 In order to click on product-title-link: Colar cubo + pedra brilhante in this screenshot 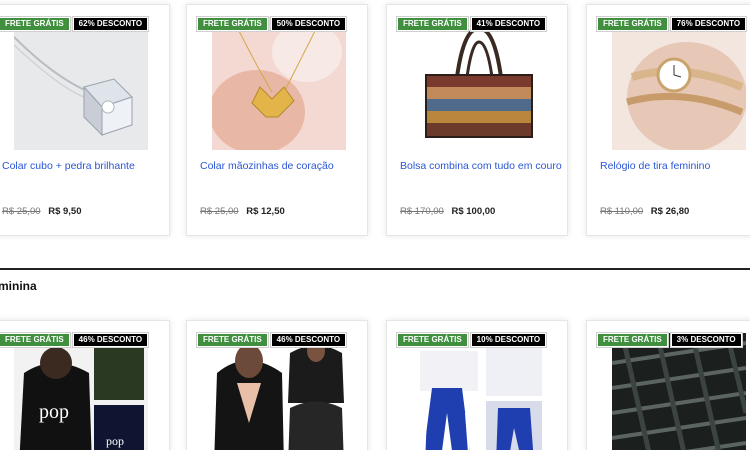, I will do `click(84, 166)`.